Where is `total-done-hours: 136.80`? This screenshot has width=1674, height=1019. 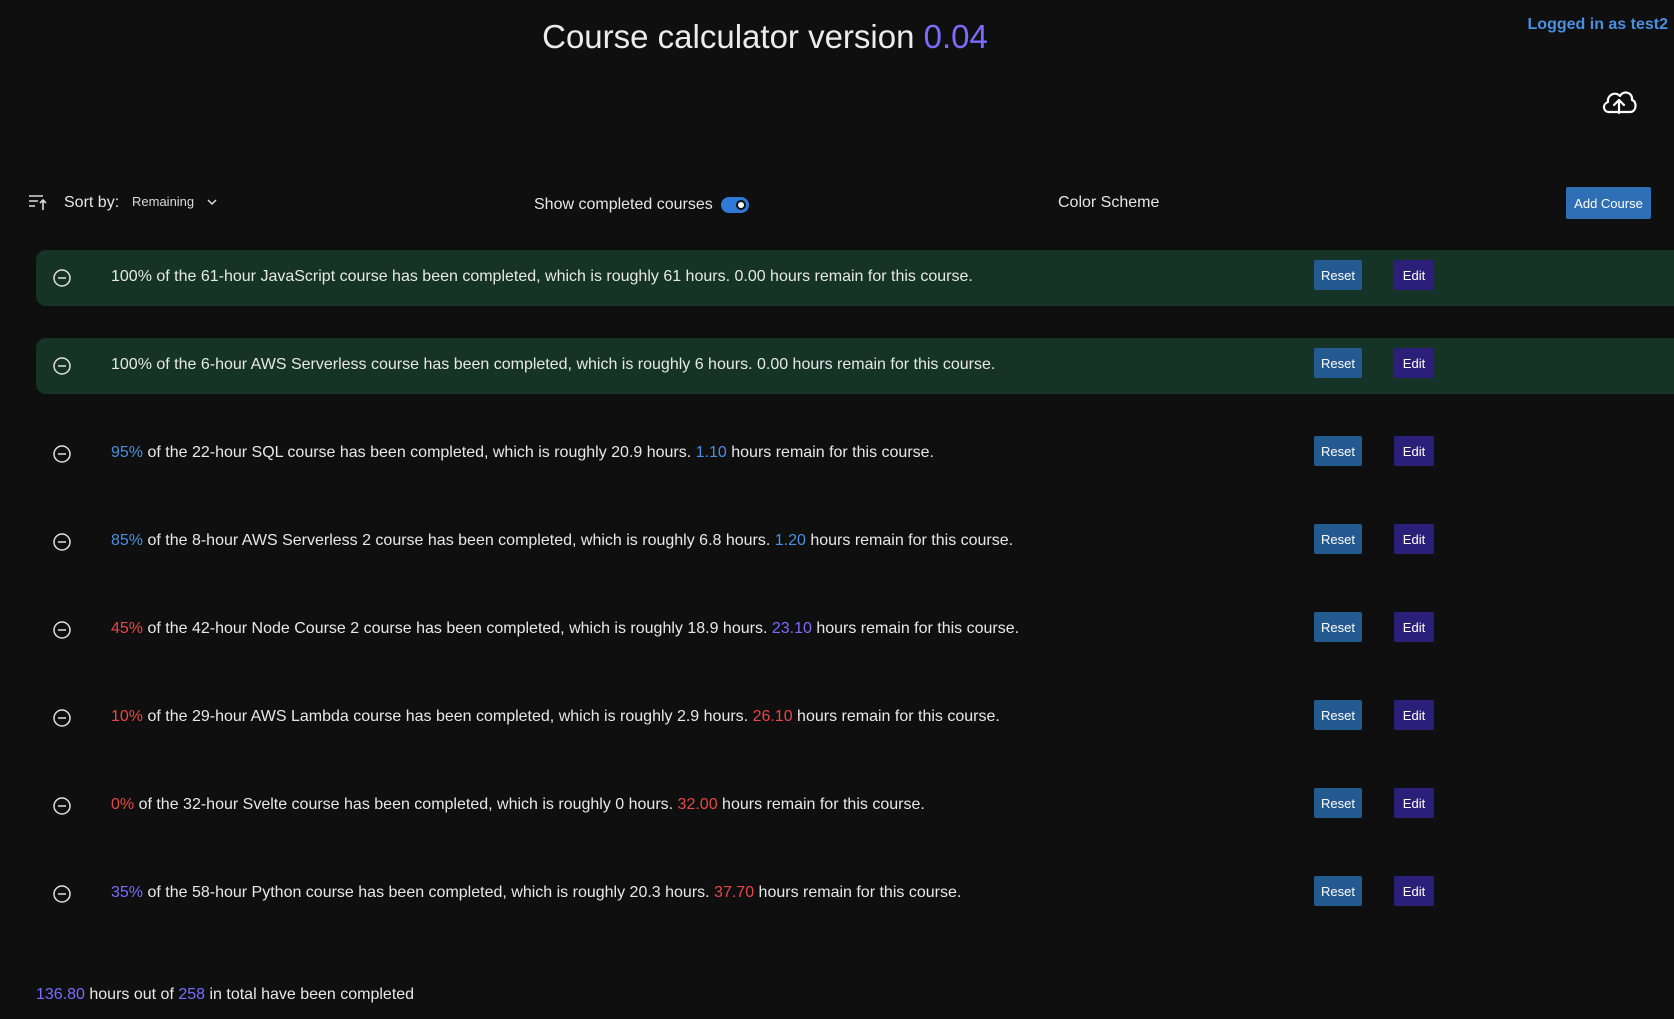
total-done-hours: 136.80 is located at coordinates (60, 994).